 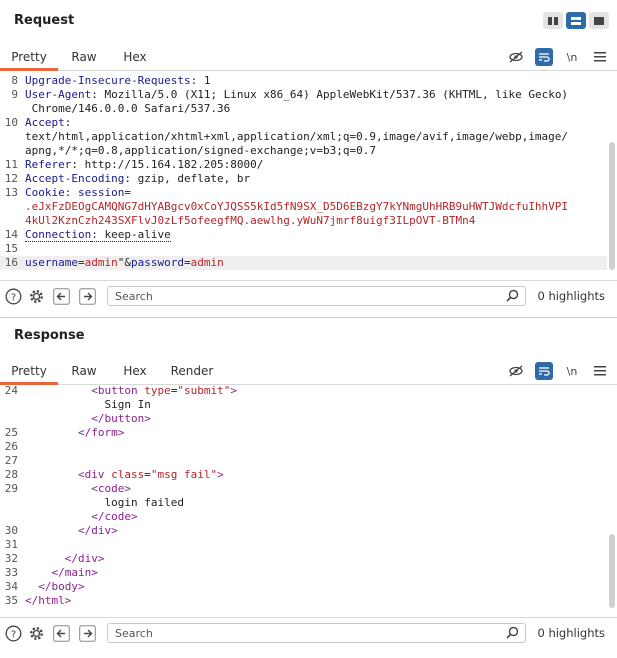 I want to click on code-line: 8 Upgrade-Insecure-Requests: 1, so click(x=303, y=81).